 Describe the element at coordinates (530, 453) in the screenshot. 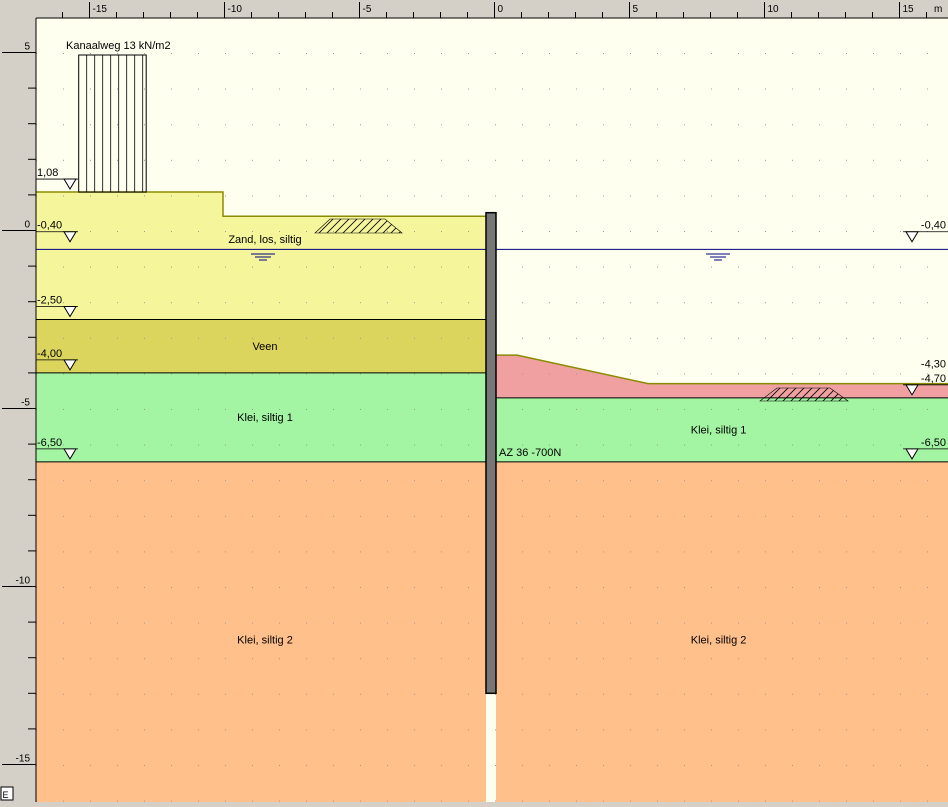

I see `sheet-pile-label: AZ 36 -700N` at that location.